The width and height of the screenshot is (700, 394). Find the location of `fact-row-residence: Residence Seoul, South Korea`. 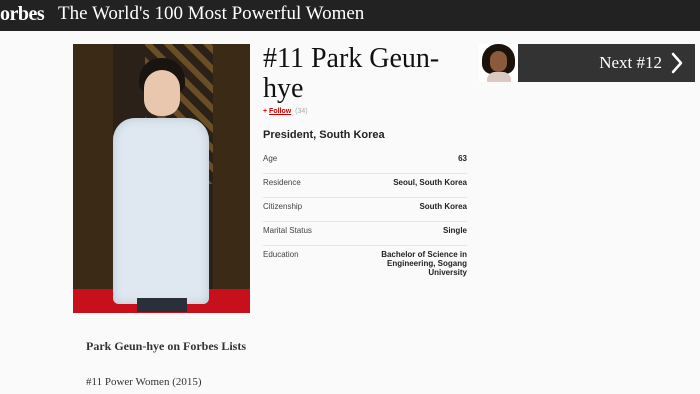

fact-row-residence: Residence Seoul, South Korea is located at coordinates (365, 186).